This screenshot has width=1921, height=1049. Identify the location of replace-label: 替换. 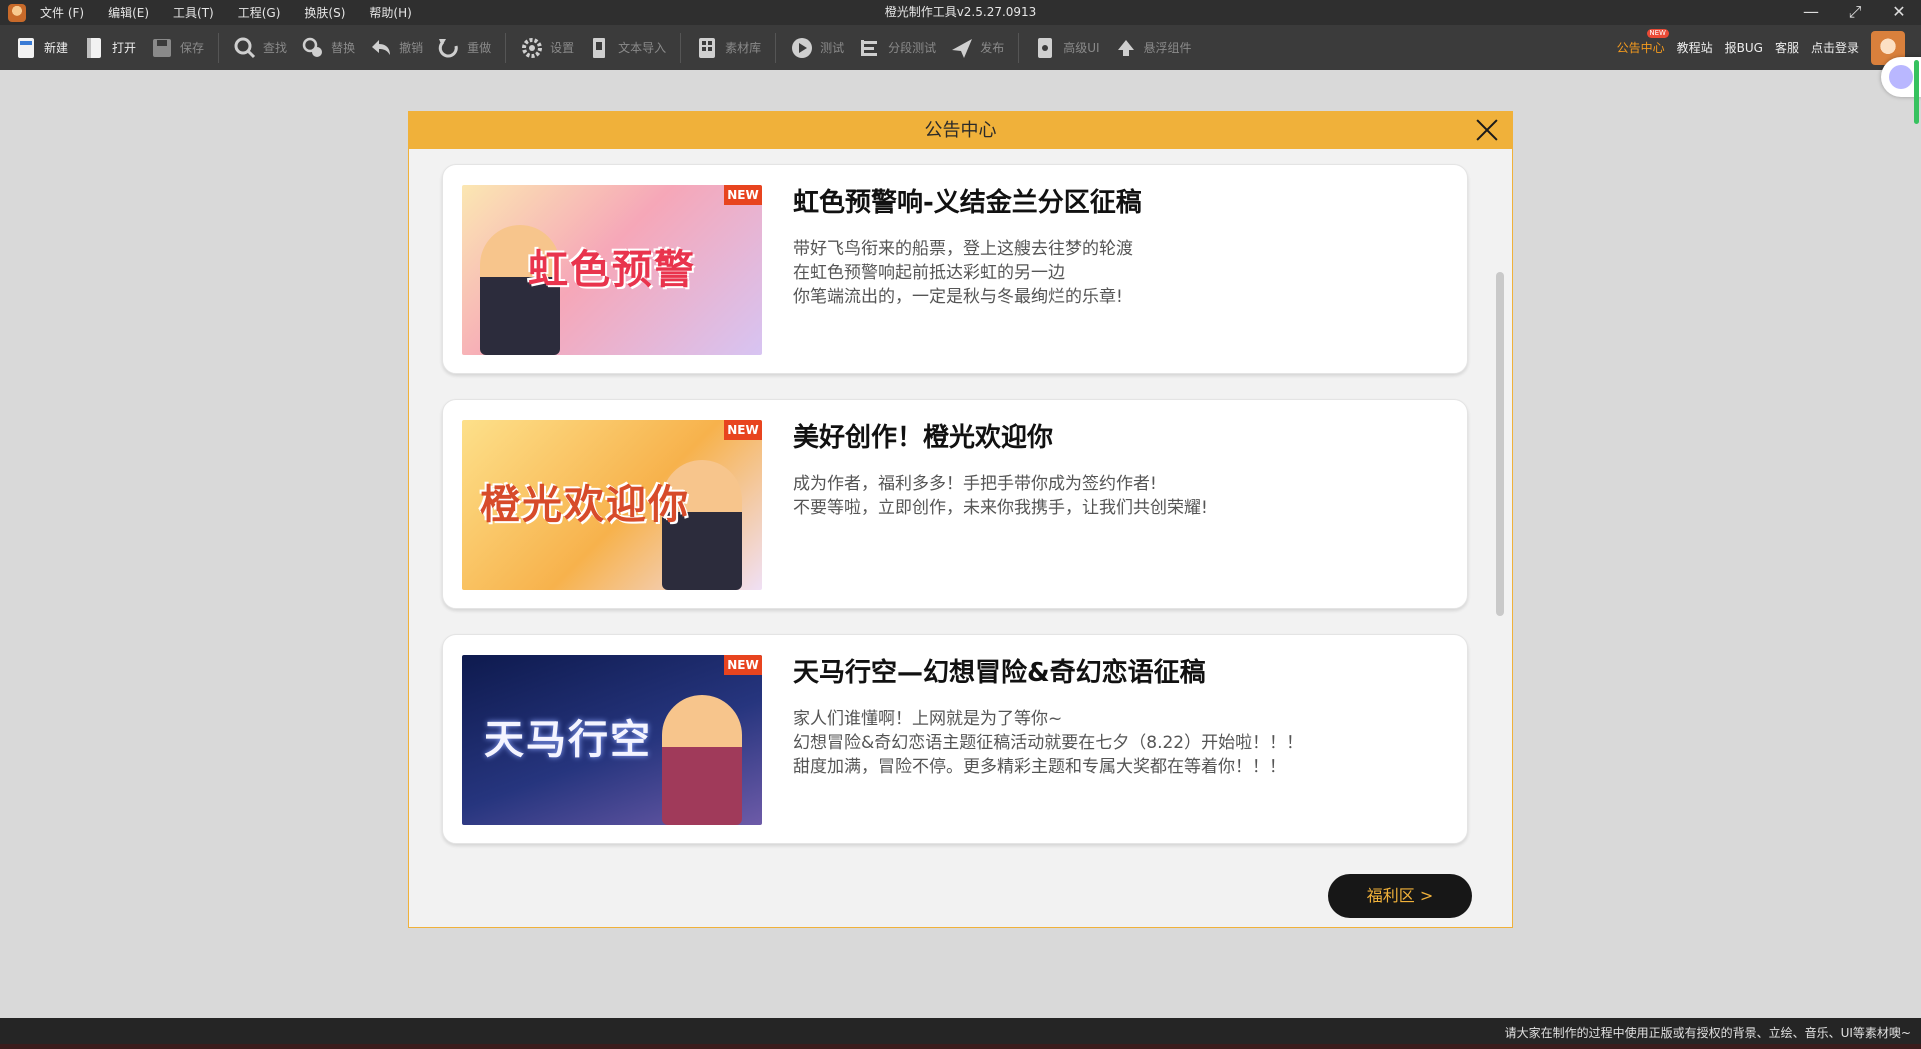
(343, 48).